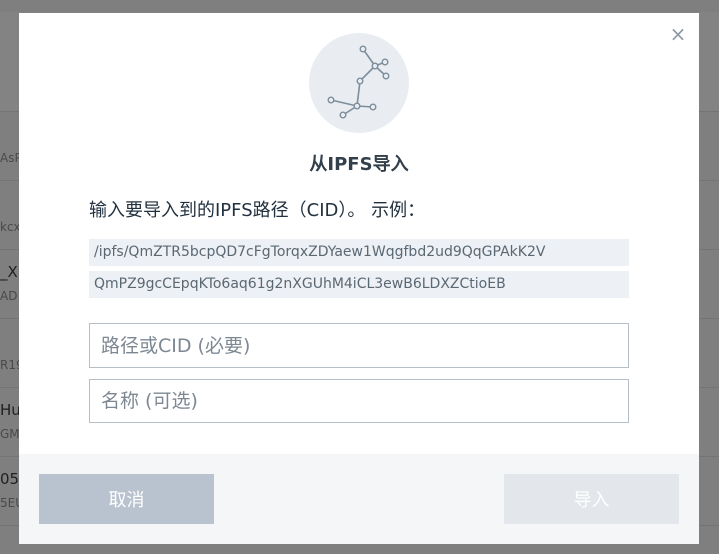 The image size is (719, 554). I want to click on cancel-button: 取消, so click(126, 499).